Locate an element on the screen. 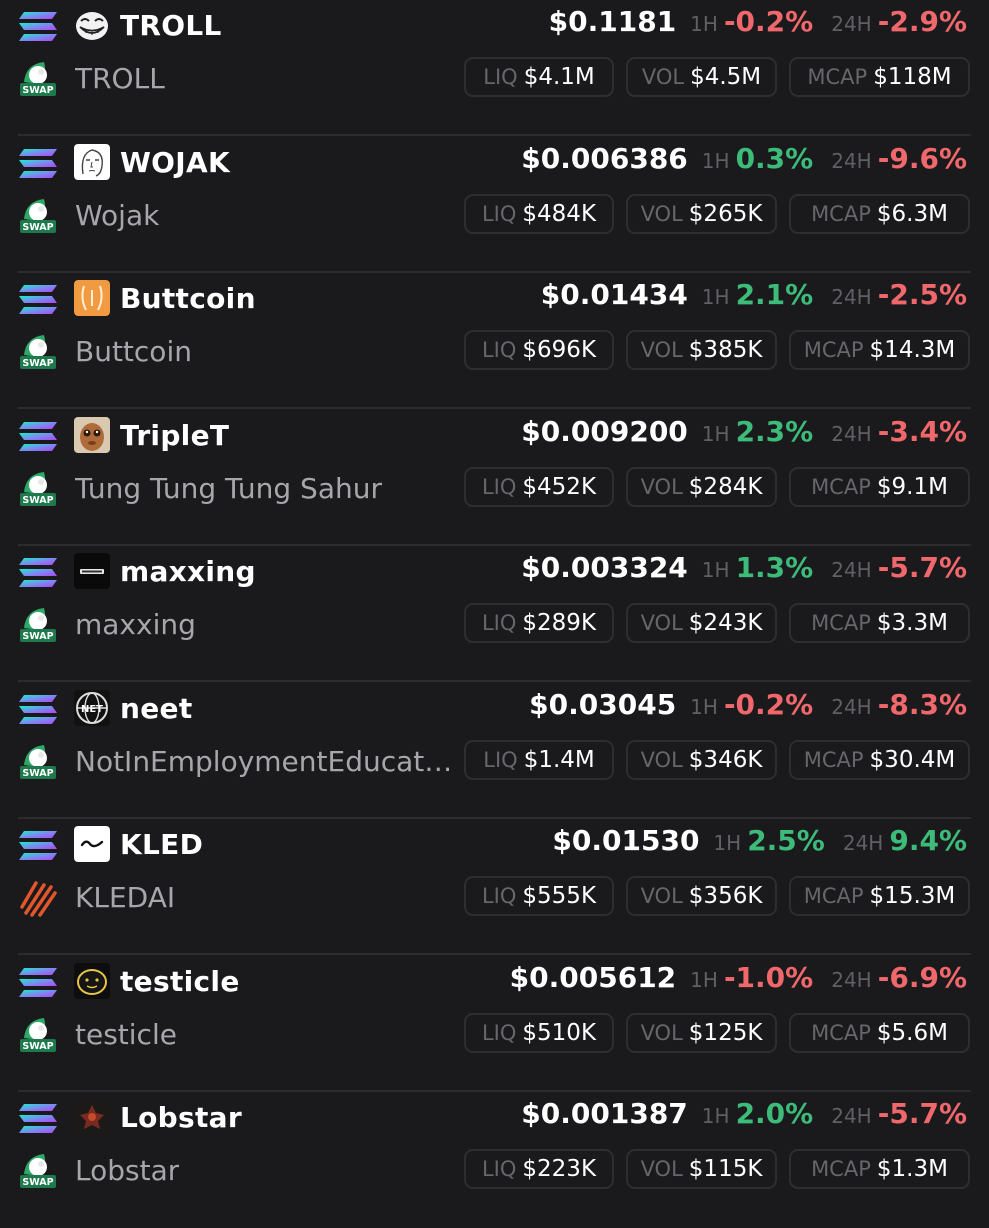 This screenshot has width=989, height=1228. market-cap-pill: MCAP $30.4M is located at coordinates (879, 759).